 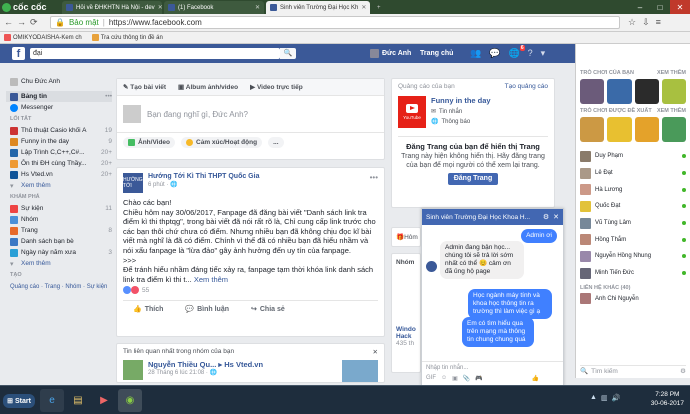 What do you see at coordinates (431, 378) in the screenshot?
I see `gif-icon: GIF` at bounding box center [431, 378].